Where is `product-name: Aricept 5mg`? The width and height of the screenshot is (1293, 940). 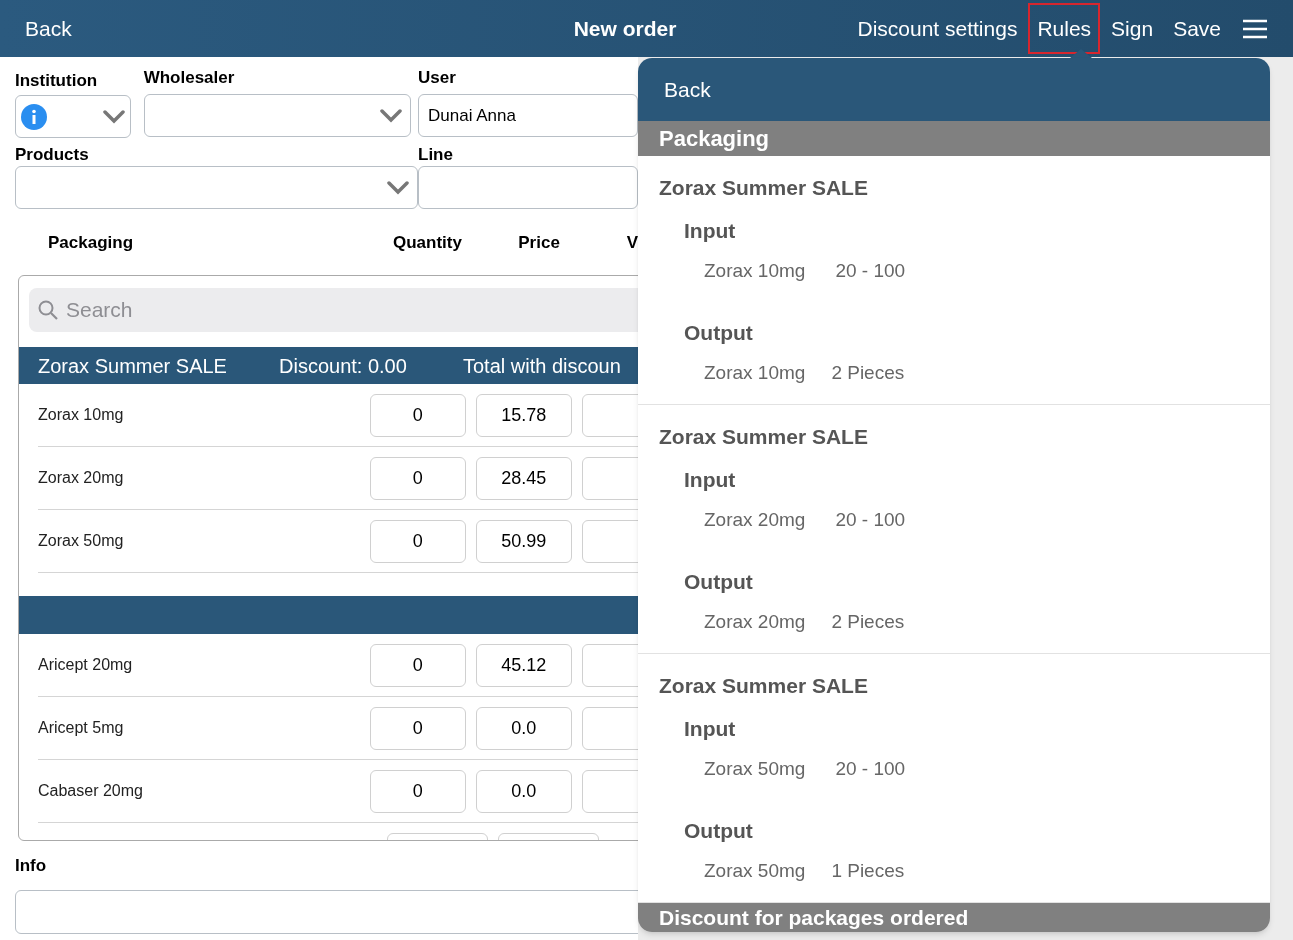
product-name: Aricept 5mg is located at coordinates (81, 728).